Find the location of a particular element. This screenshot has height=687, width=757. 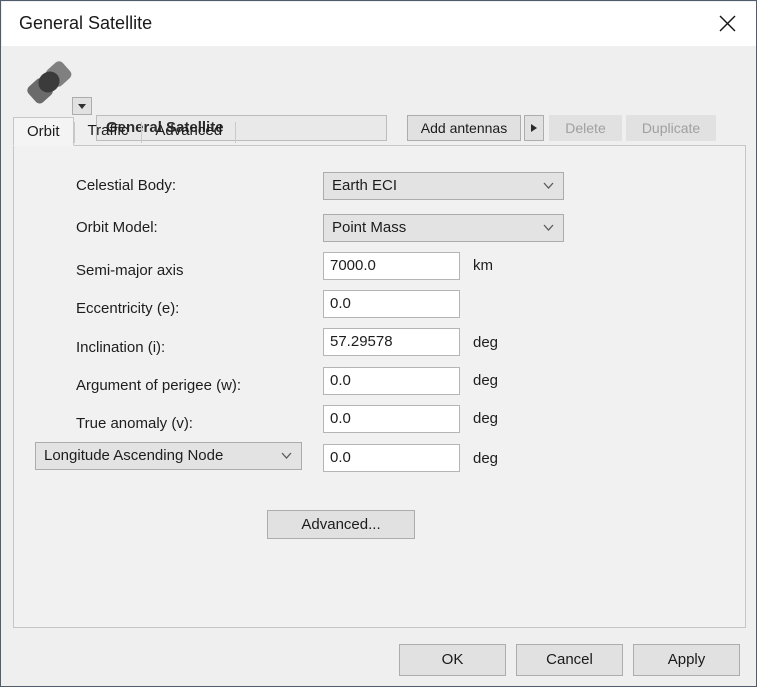

orbit-model-select: Point Mass is located at coordinates (443, 228).